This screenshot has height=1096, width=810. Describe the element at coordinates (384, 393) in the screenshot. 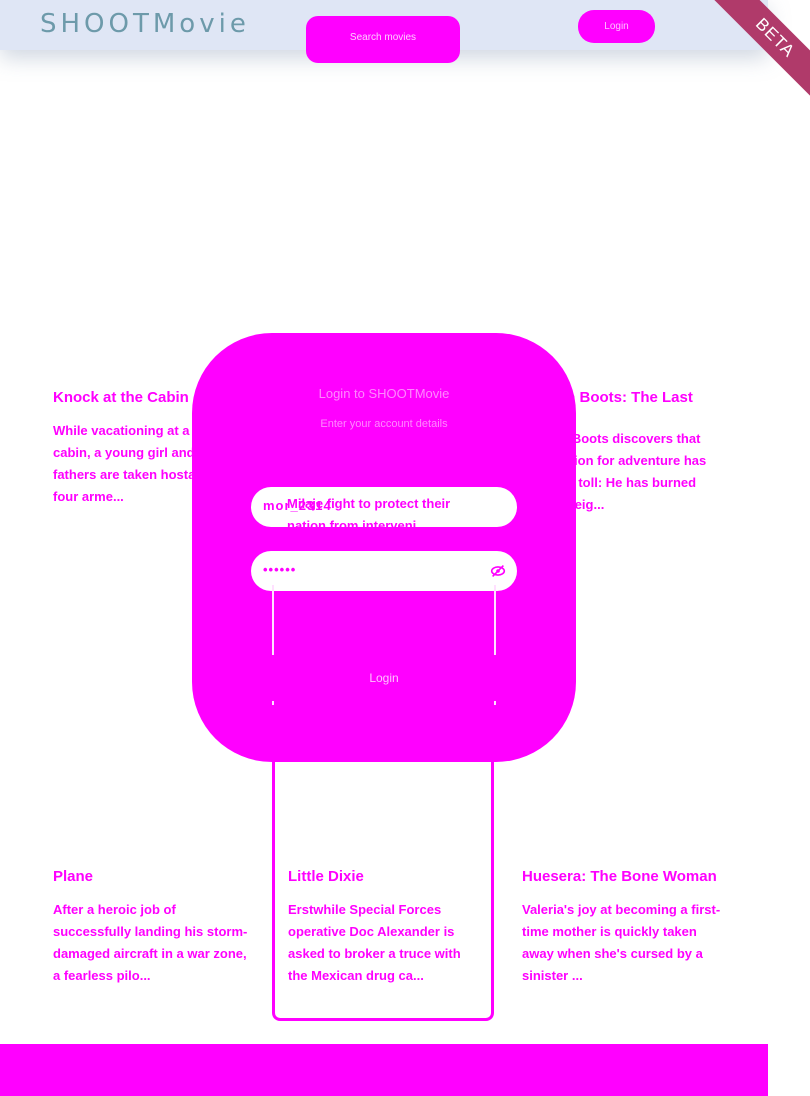

I see `login-title: Login to SHOOTMovie` at that location.